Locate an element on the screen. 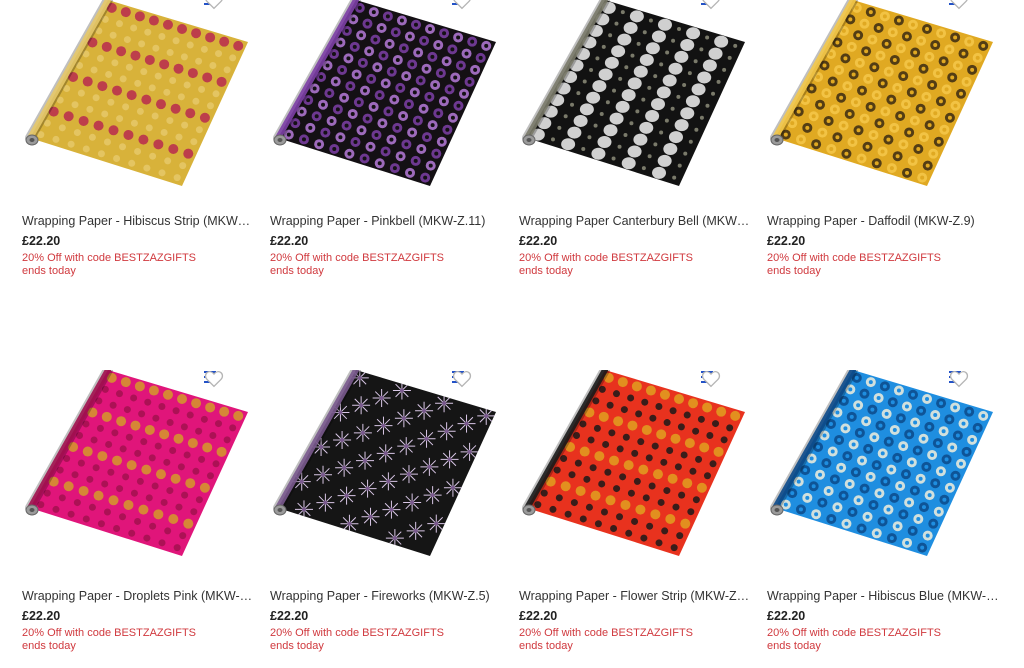 The height and width of the screenshot is (668, 1024). product-title: Wrapping Paper - Hibiscus Blue (MKW-Z.8) is located at coordinates (883, 596).